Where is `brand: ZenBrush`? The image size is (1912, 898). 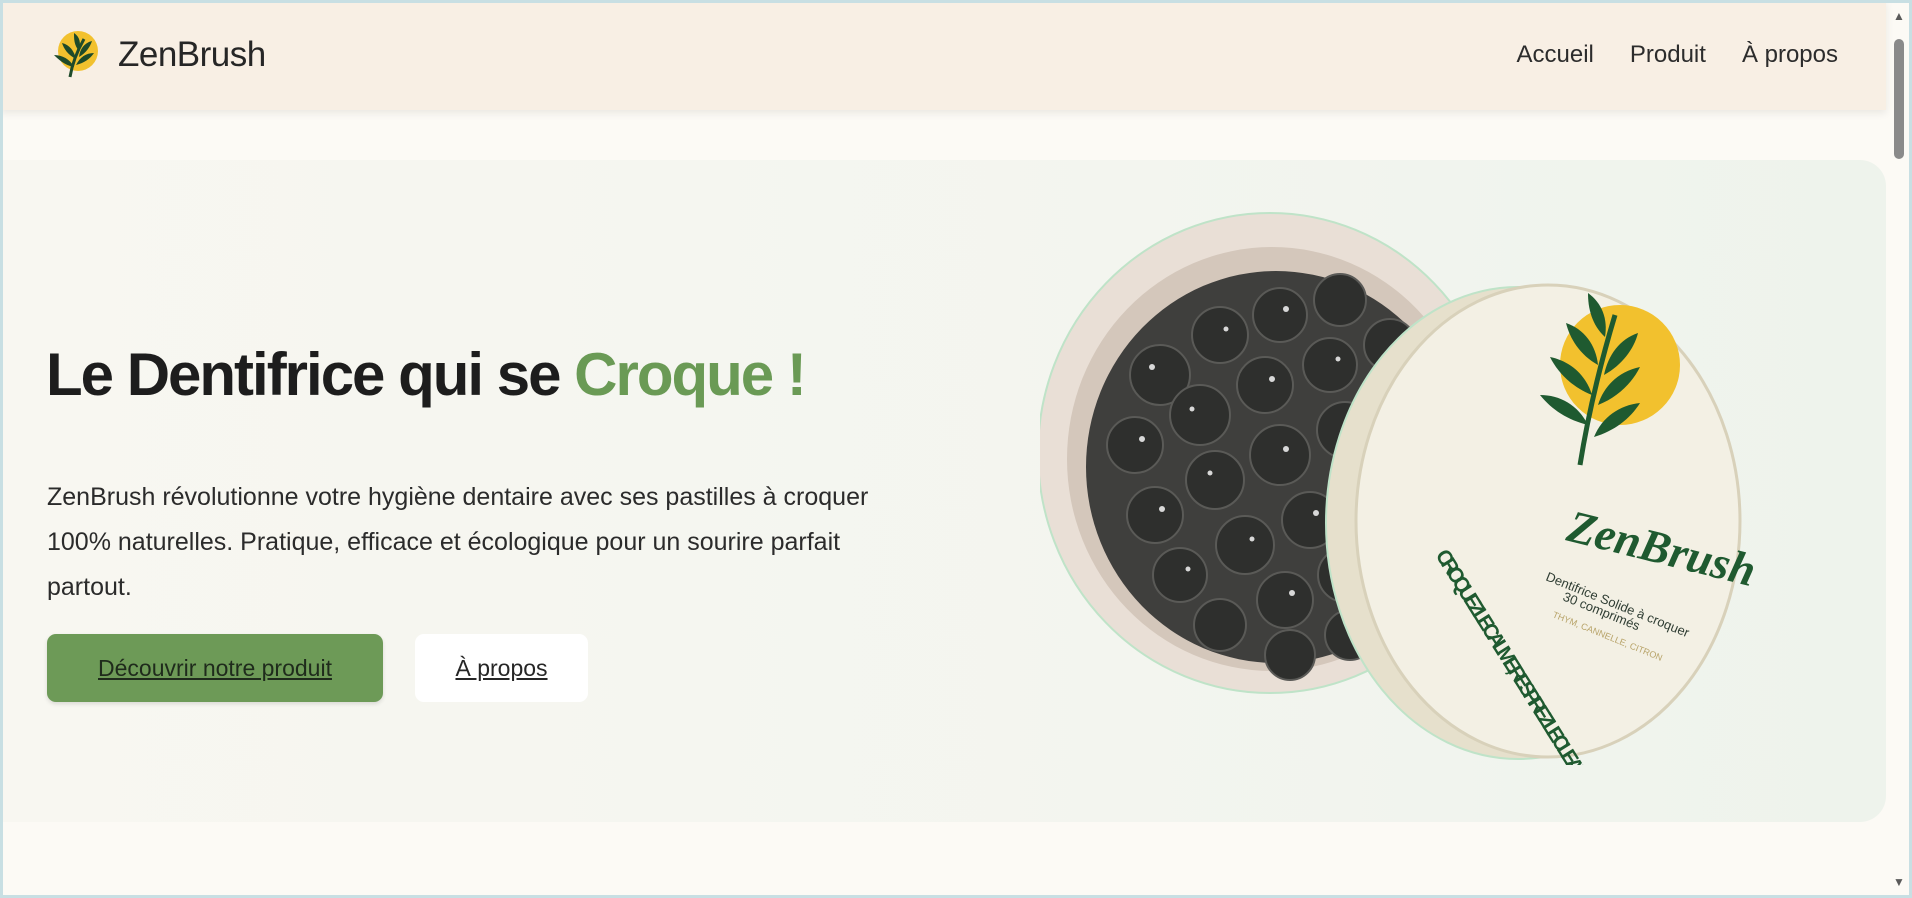 brand: ZenBrush is located at coordinates (157, 55).